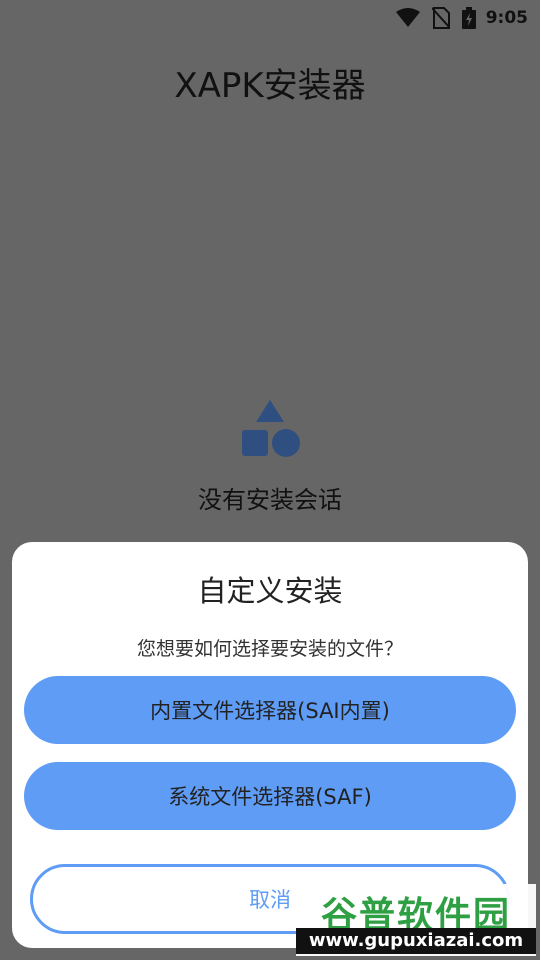 Image resolution: width=540 pixels, height=960 pixels. I want to click on builtin-file-picker-button: 内置文件选择器(SAI内置), so click(270, 710).